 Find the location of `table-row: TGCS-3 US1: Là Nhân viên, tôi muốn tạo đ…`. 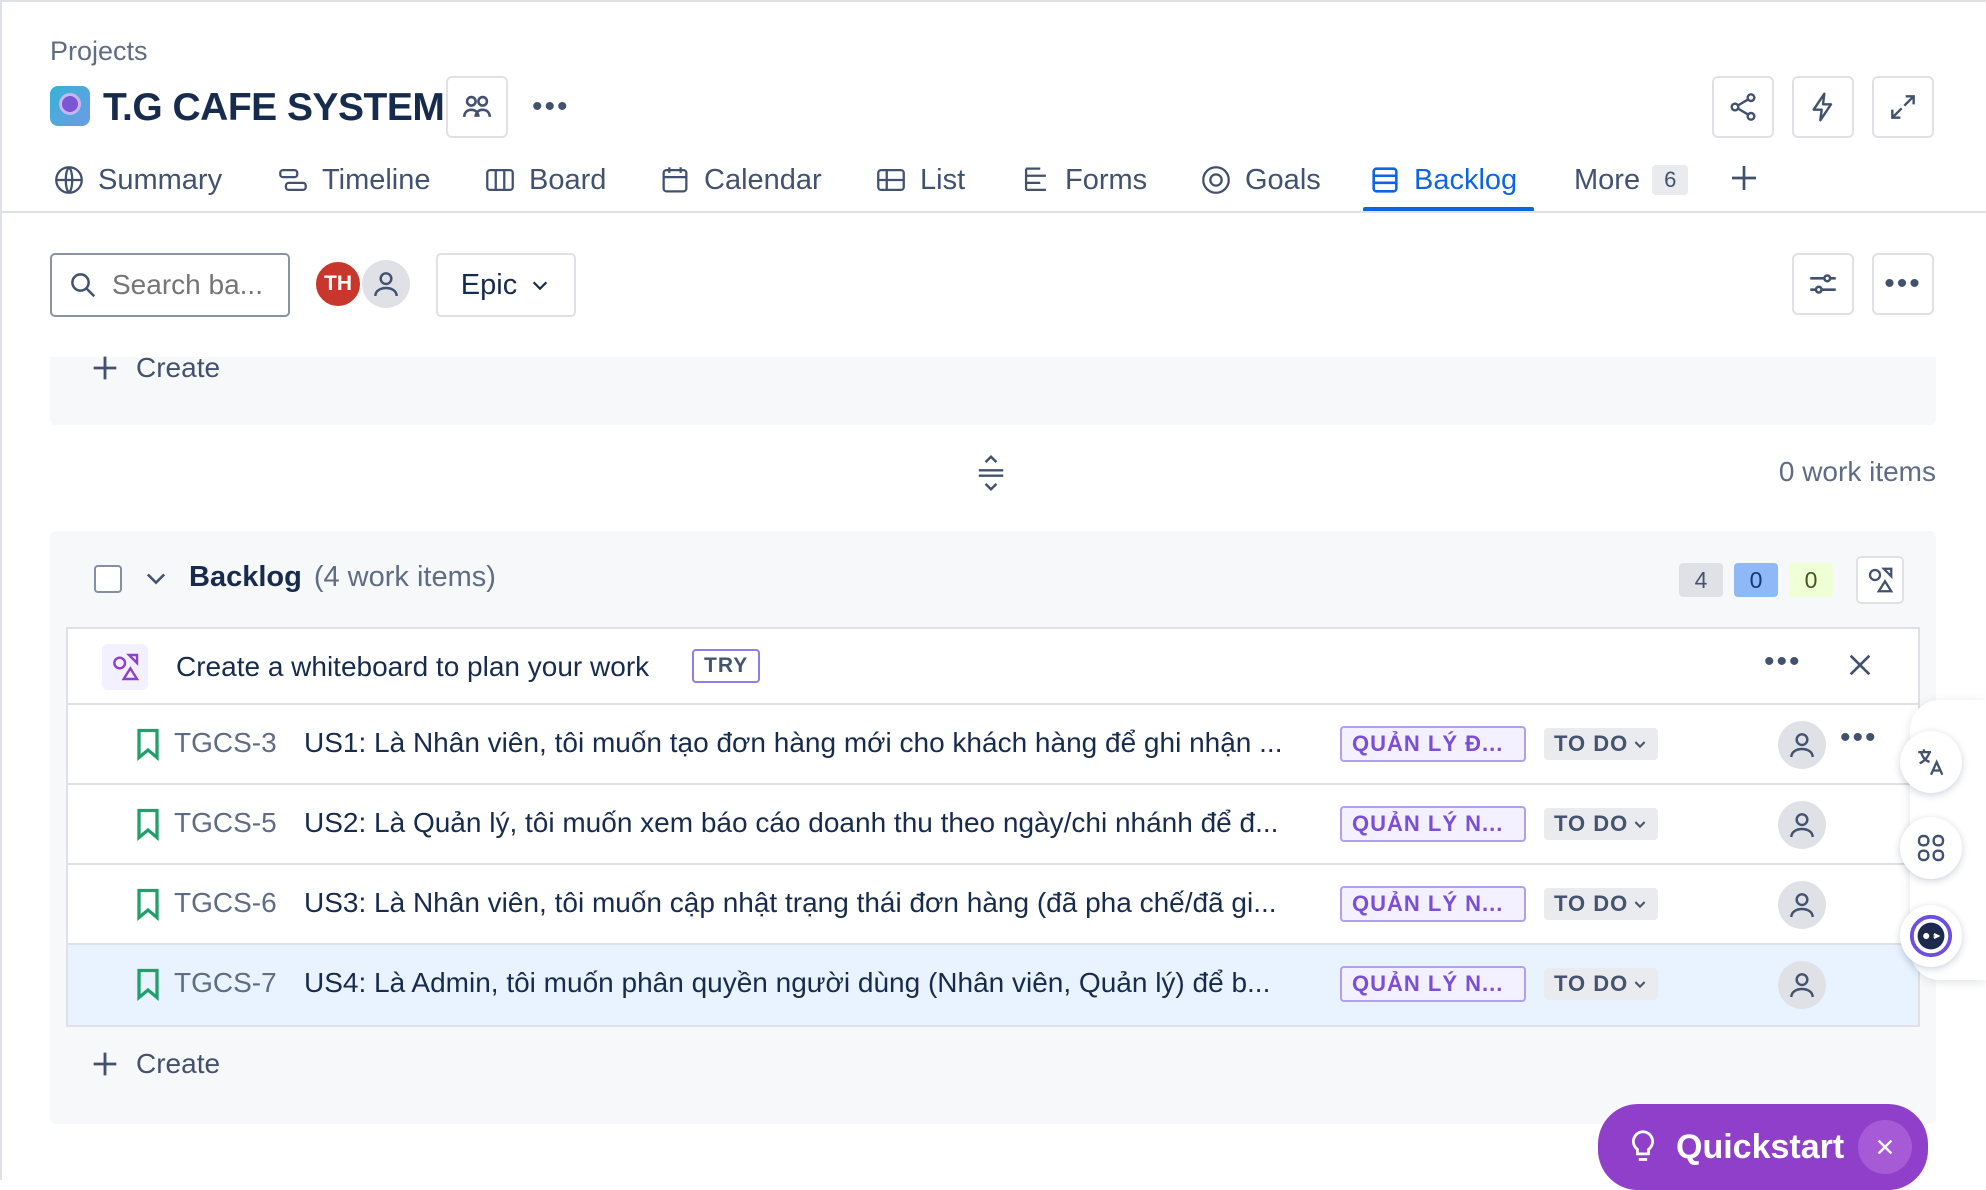

table-row: TGCS-3 US1: Là Nhân viên, tôi muốn tạo đ… is located at coordinates (993, 745).